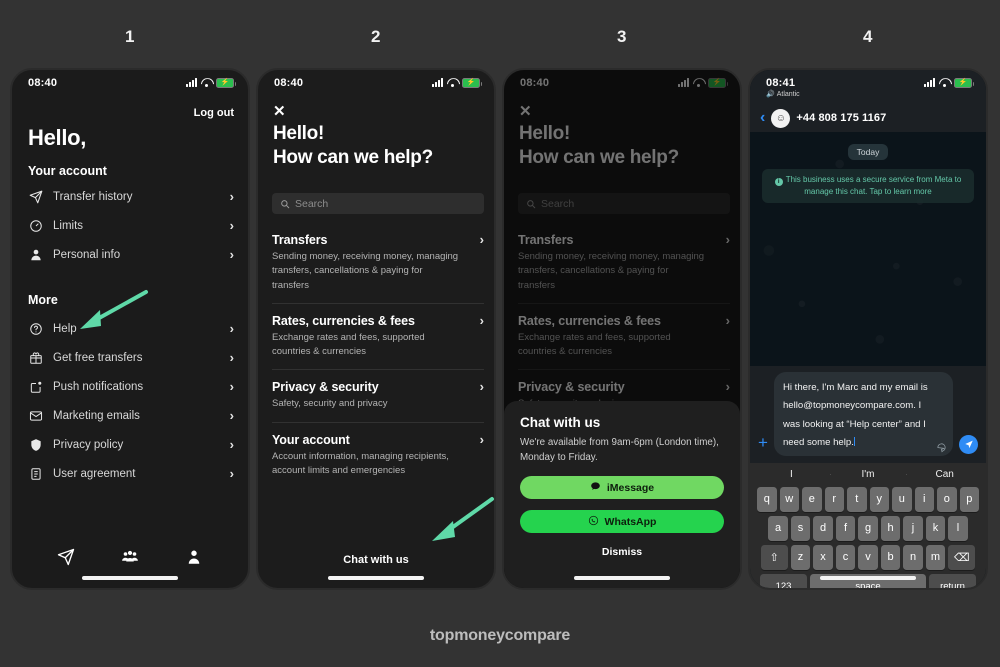 The image size is (1000, 667). I want to click on info-icon: i, so click(778, 182).